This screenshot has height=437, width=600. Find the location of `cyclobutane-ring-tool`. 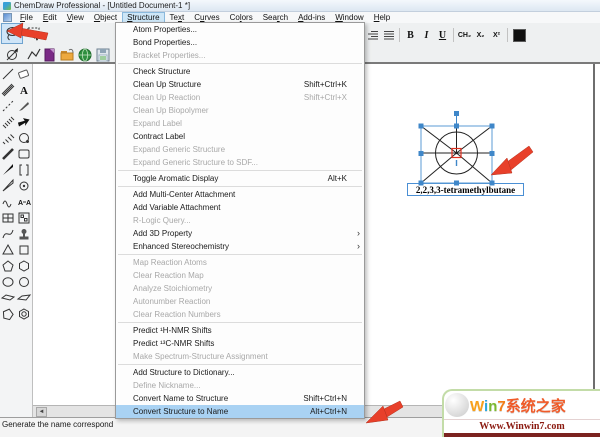

cyclobutane-ring-tool is located at coordinates (24, 250).